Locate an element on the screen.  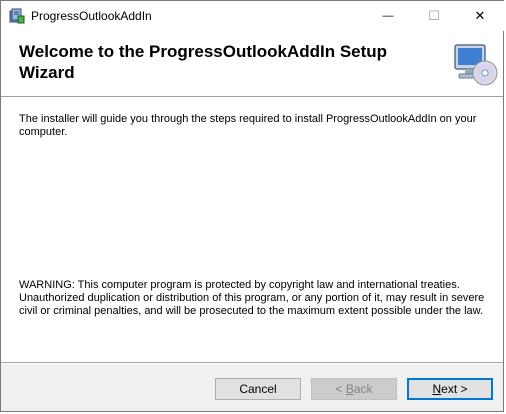
minimize-icon: — is located at coordinates (388, 16).